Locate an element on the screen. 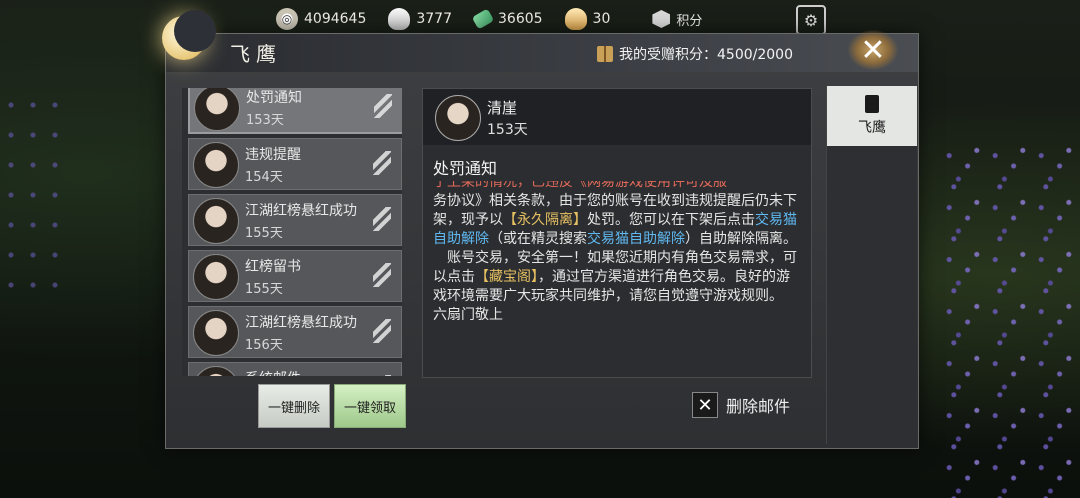  tab-label: 飞鹰 is located at coordinates (872, 128).